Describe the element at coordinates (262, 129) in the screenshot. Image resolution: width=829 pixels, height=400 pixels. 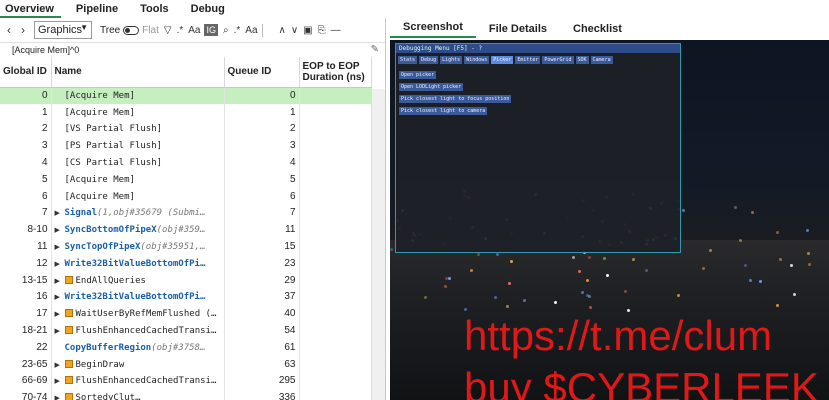
I see `cell-queue-id: 2` at that location.